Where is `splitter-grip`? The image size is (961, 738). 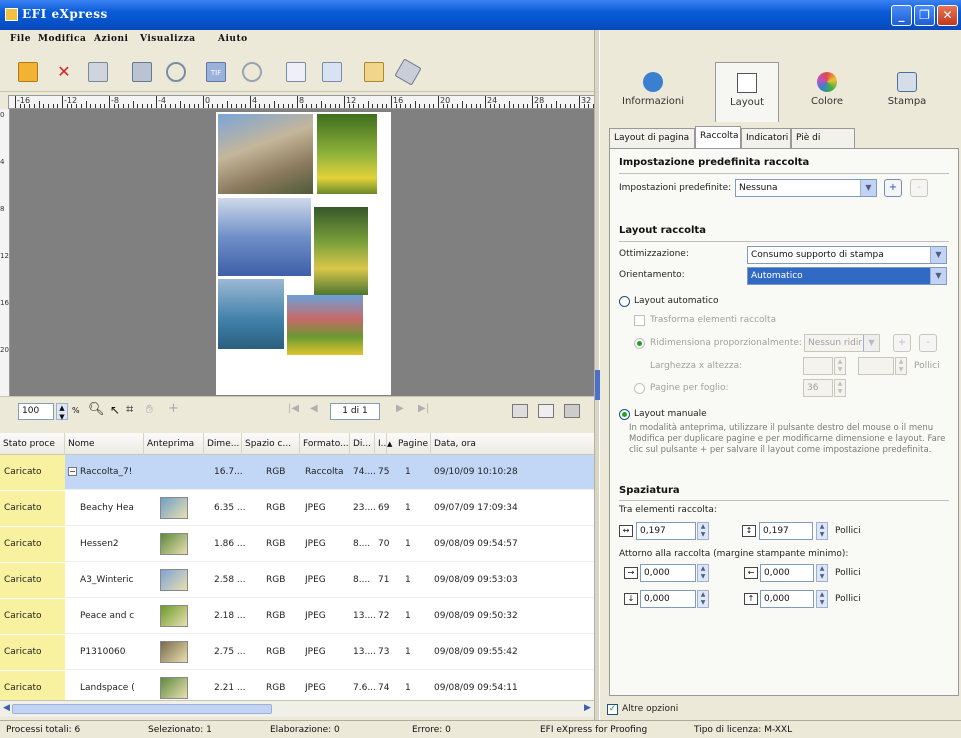
splitter-grip is located at coordinates (597, 385).